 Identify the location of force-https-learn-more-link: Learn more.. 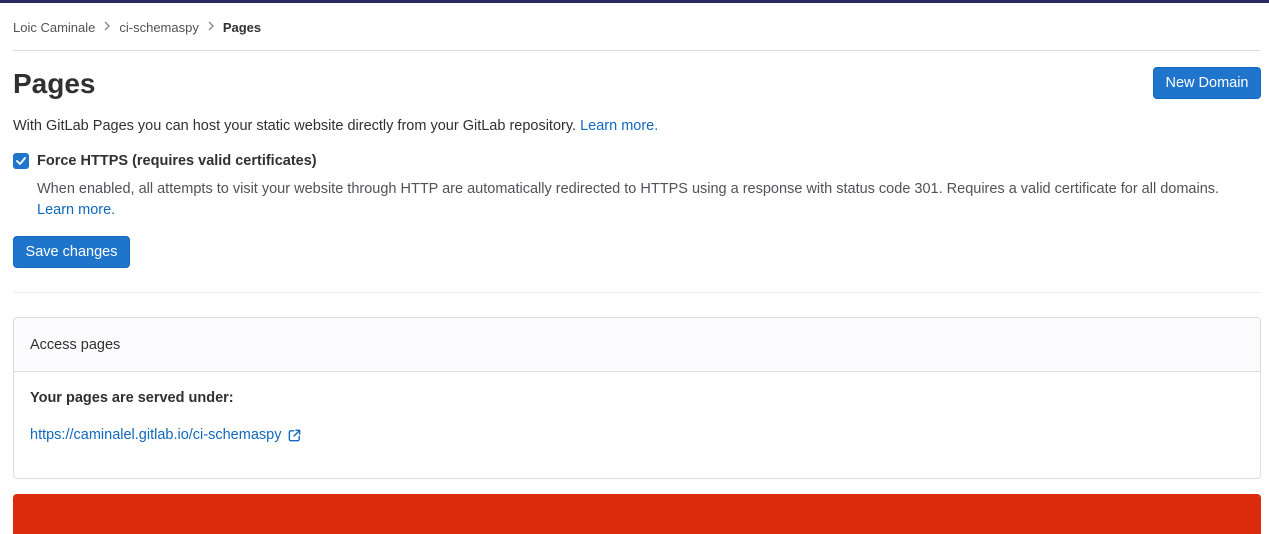
(76, 210).